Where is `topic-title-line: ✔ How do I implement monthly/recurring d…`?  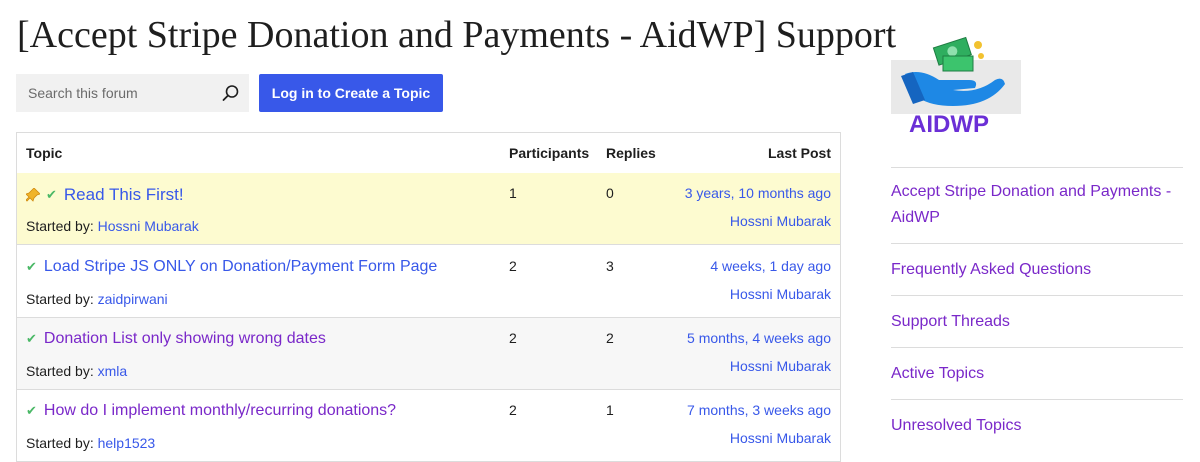 topic-title-line: ✔ How do I implement monthly/recurring d… is located at coordinates (211, 411).